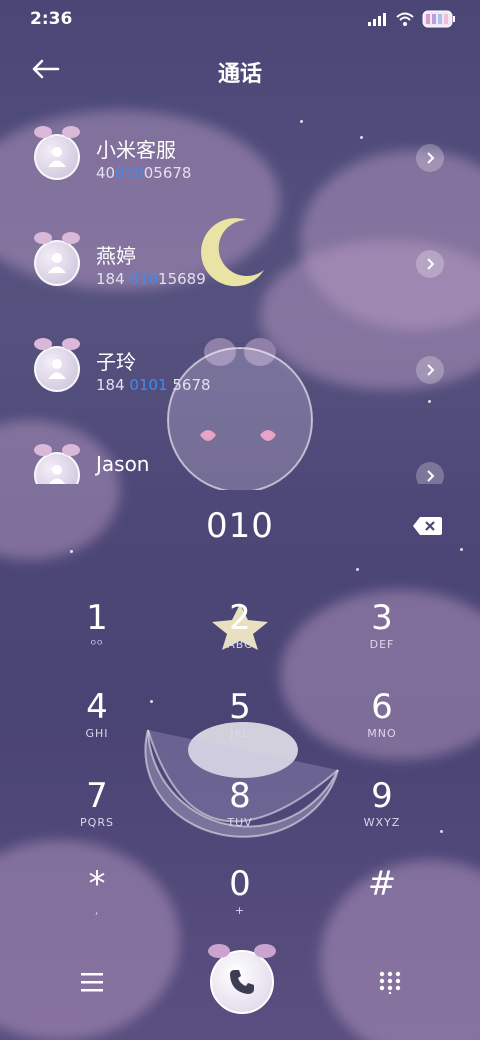 The width and height of the screenshot is (480, 1040). What do you see at coordinates (97, 618) in the screenshot?
I see `key-digit: 1` at bounding box center [97, 618].